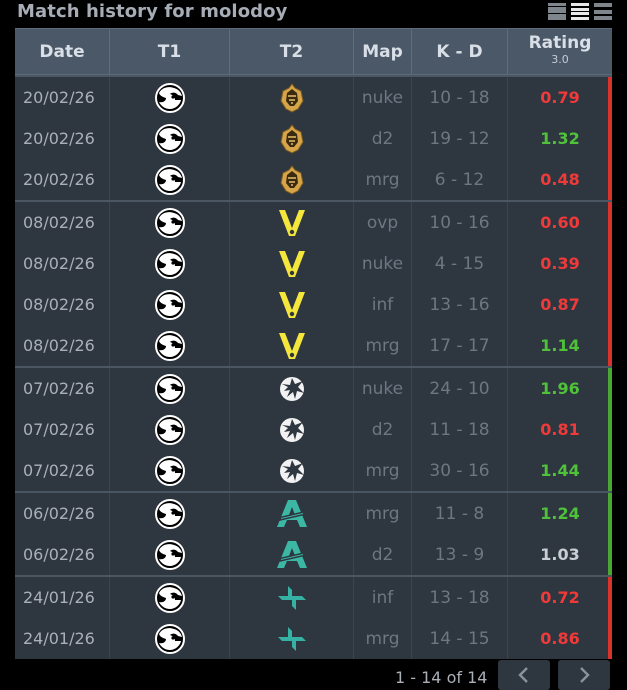  I want to click on cell-kd: 11 - 8, so click(460, 513).